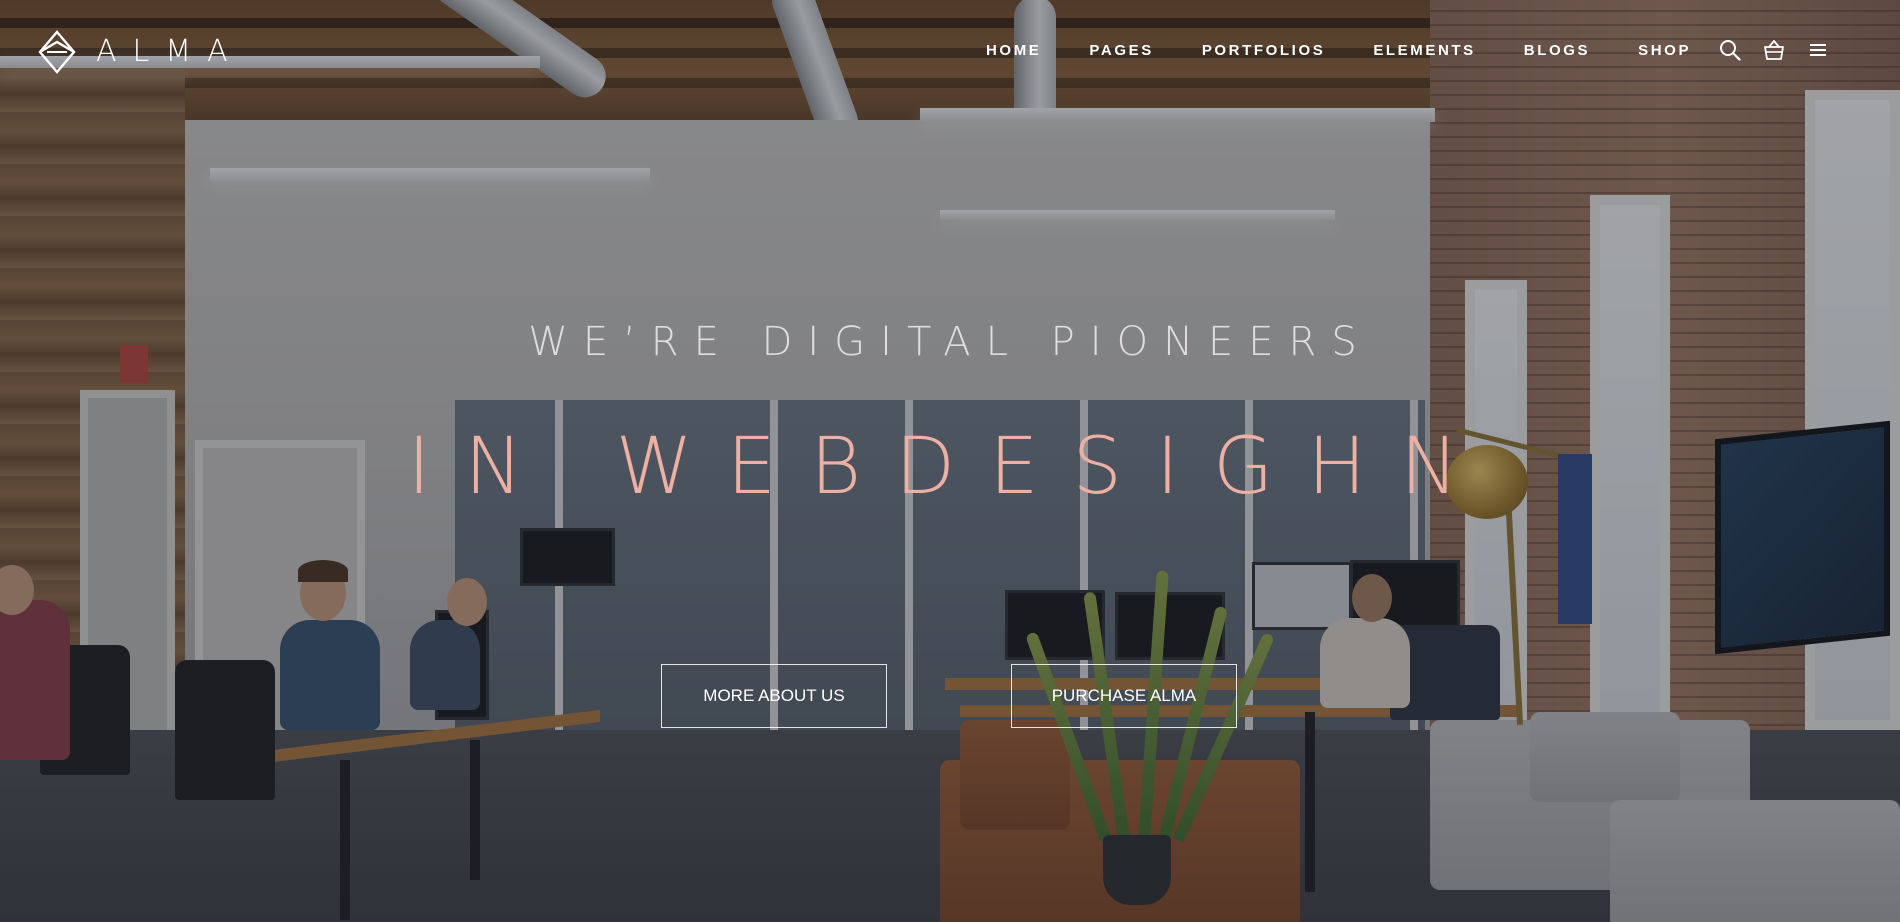 This screenshot has width=1900, height=922. I want to click on more-about-us-button: MORE ABOUT US, so click(774, 696).